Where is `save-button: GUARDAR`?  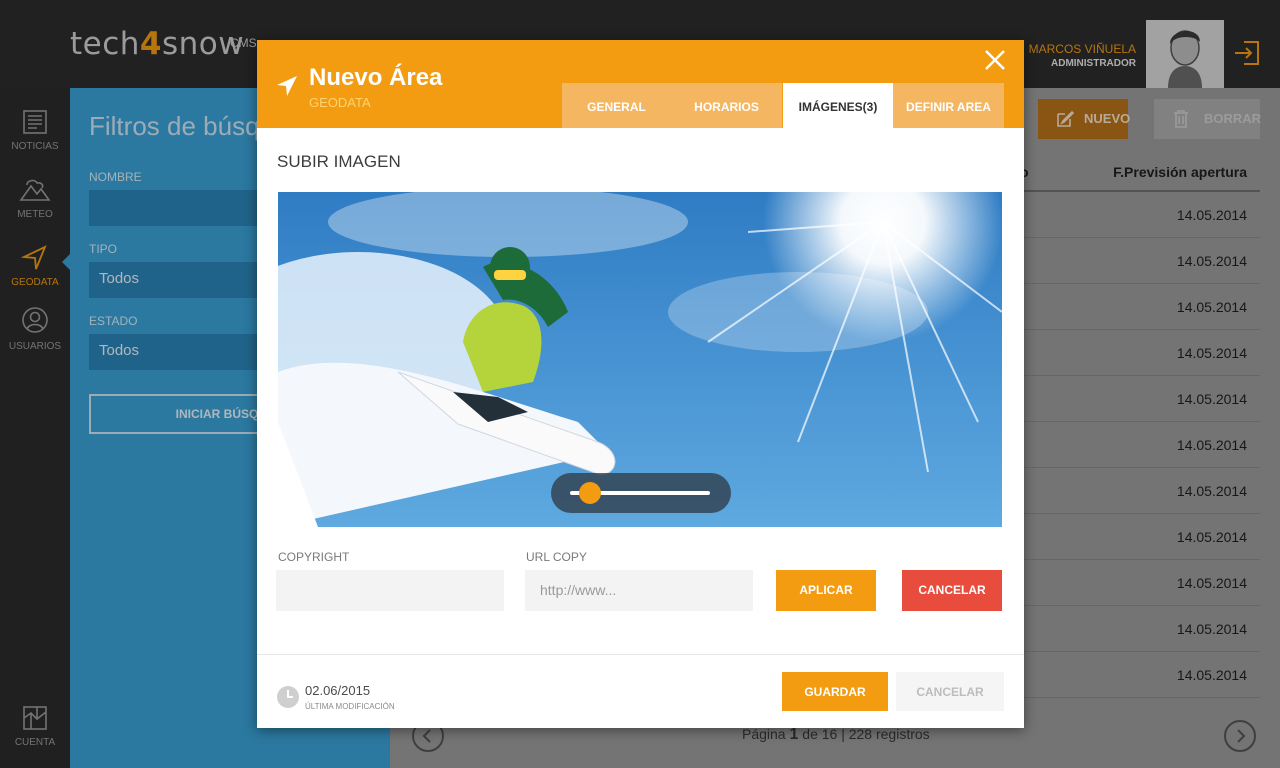
save-button: GUARDAR is located at coordinates (835, 691).